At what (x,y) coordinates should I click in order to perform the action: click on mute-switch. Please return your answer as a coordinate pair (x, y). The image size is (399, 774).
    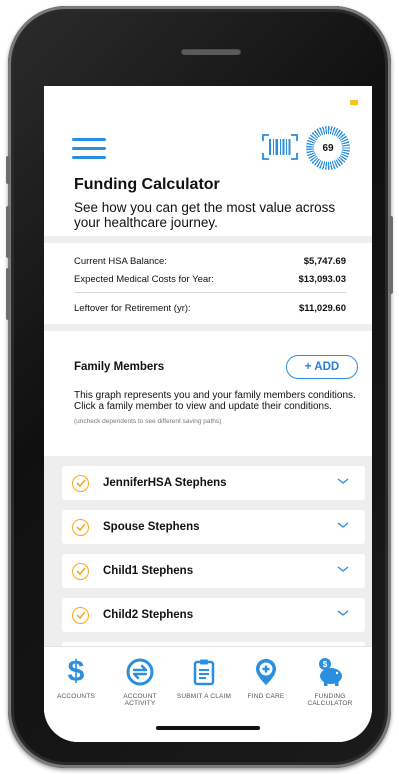
    Looking at the image, I should click on (8, 170).